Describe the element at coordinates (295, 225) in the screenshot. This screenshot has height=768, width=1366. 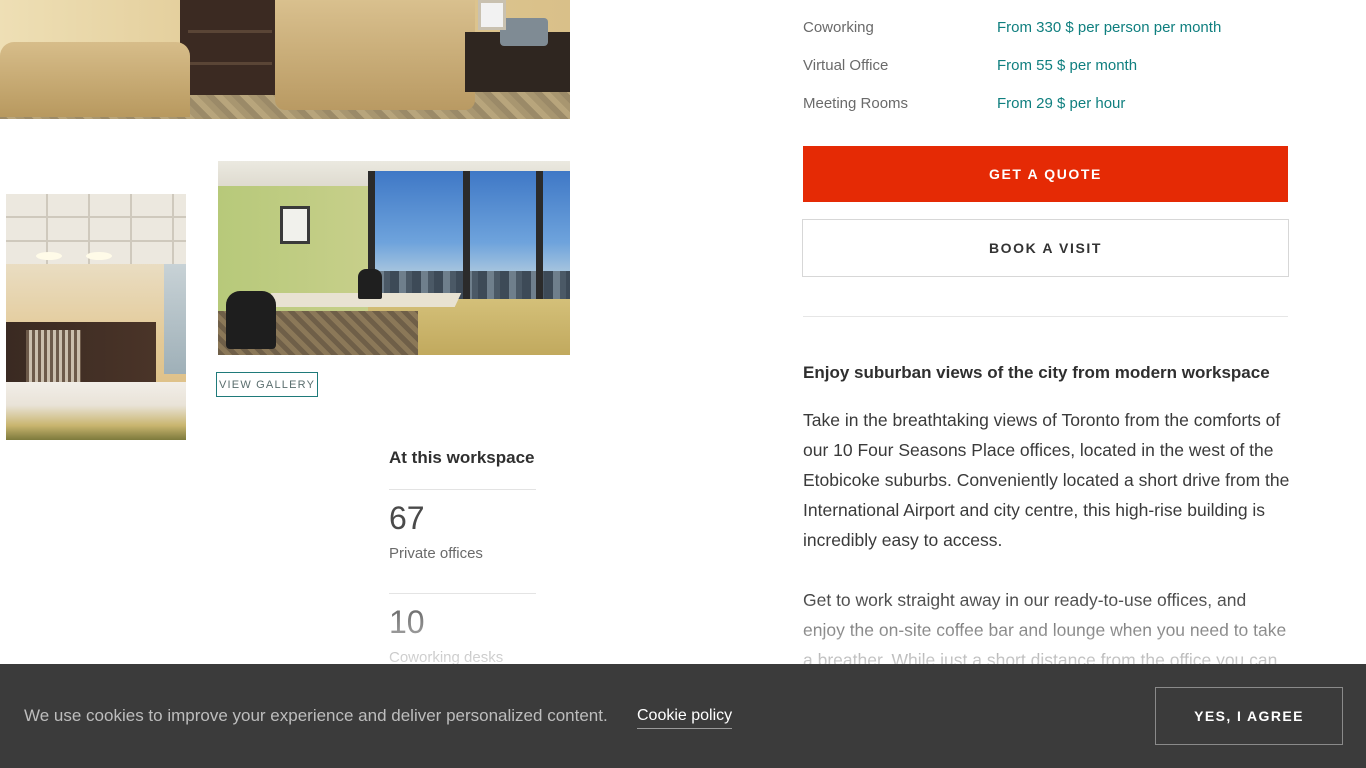
I see `photo-wall-art` at that location.